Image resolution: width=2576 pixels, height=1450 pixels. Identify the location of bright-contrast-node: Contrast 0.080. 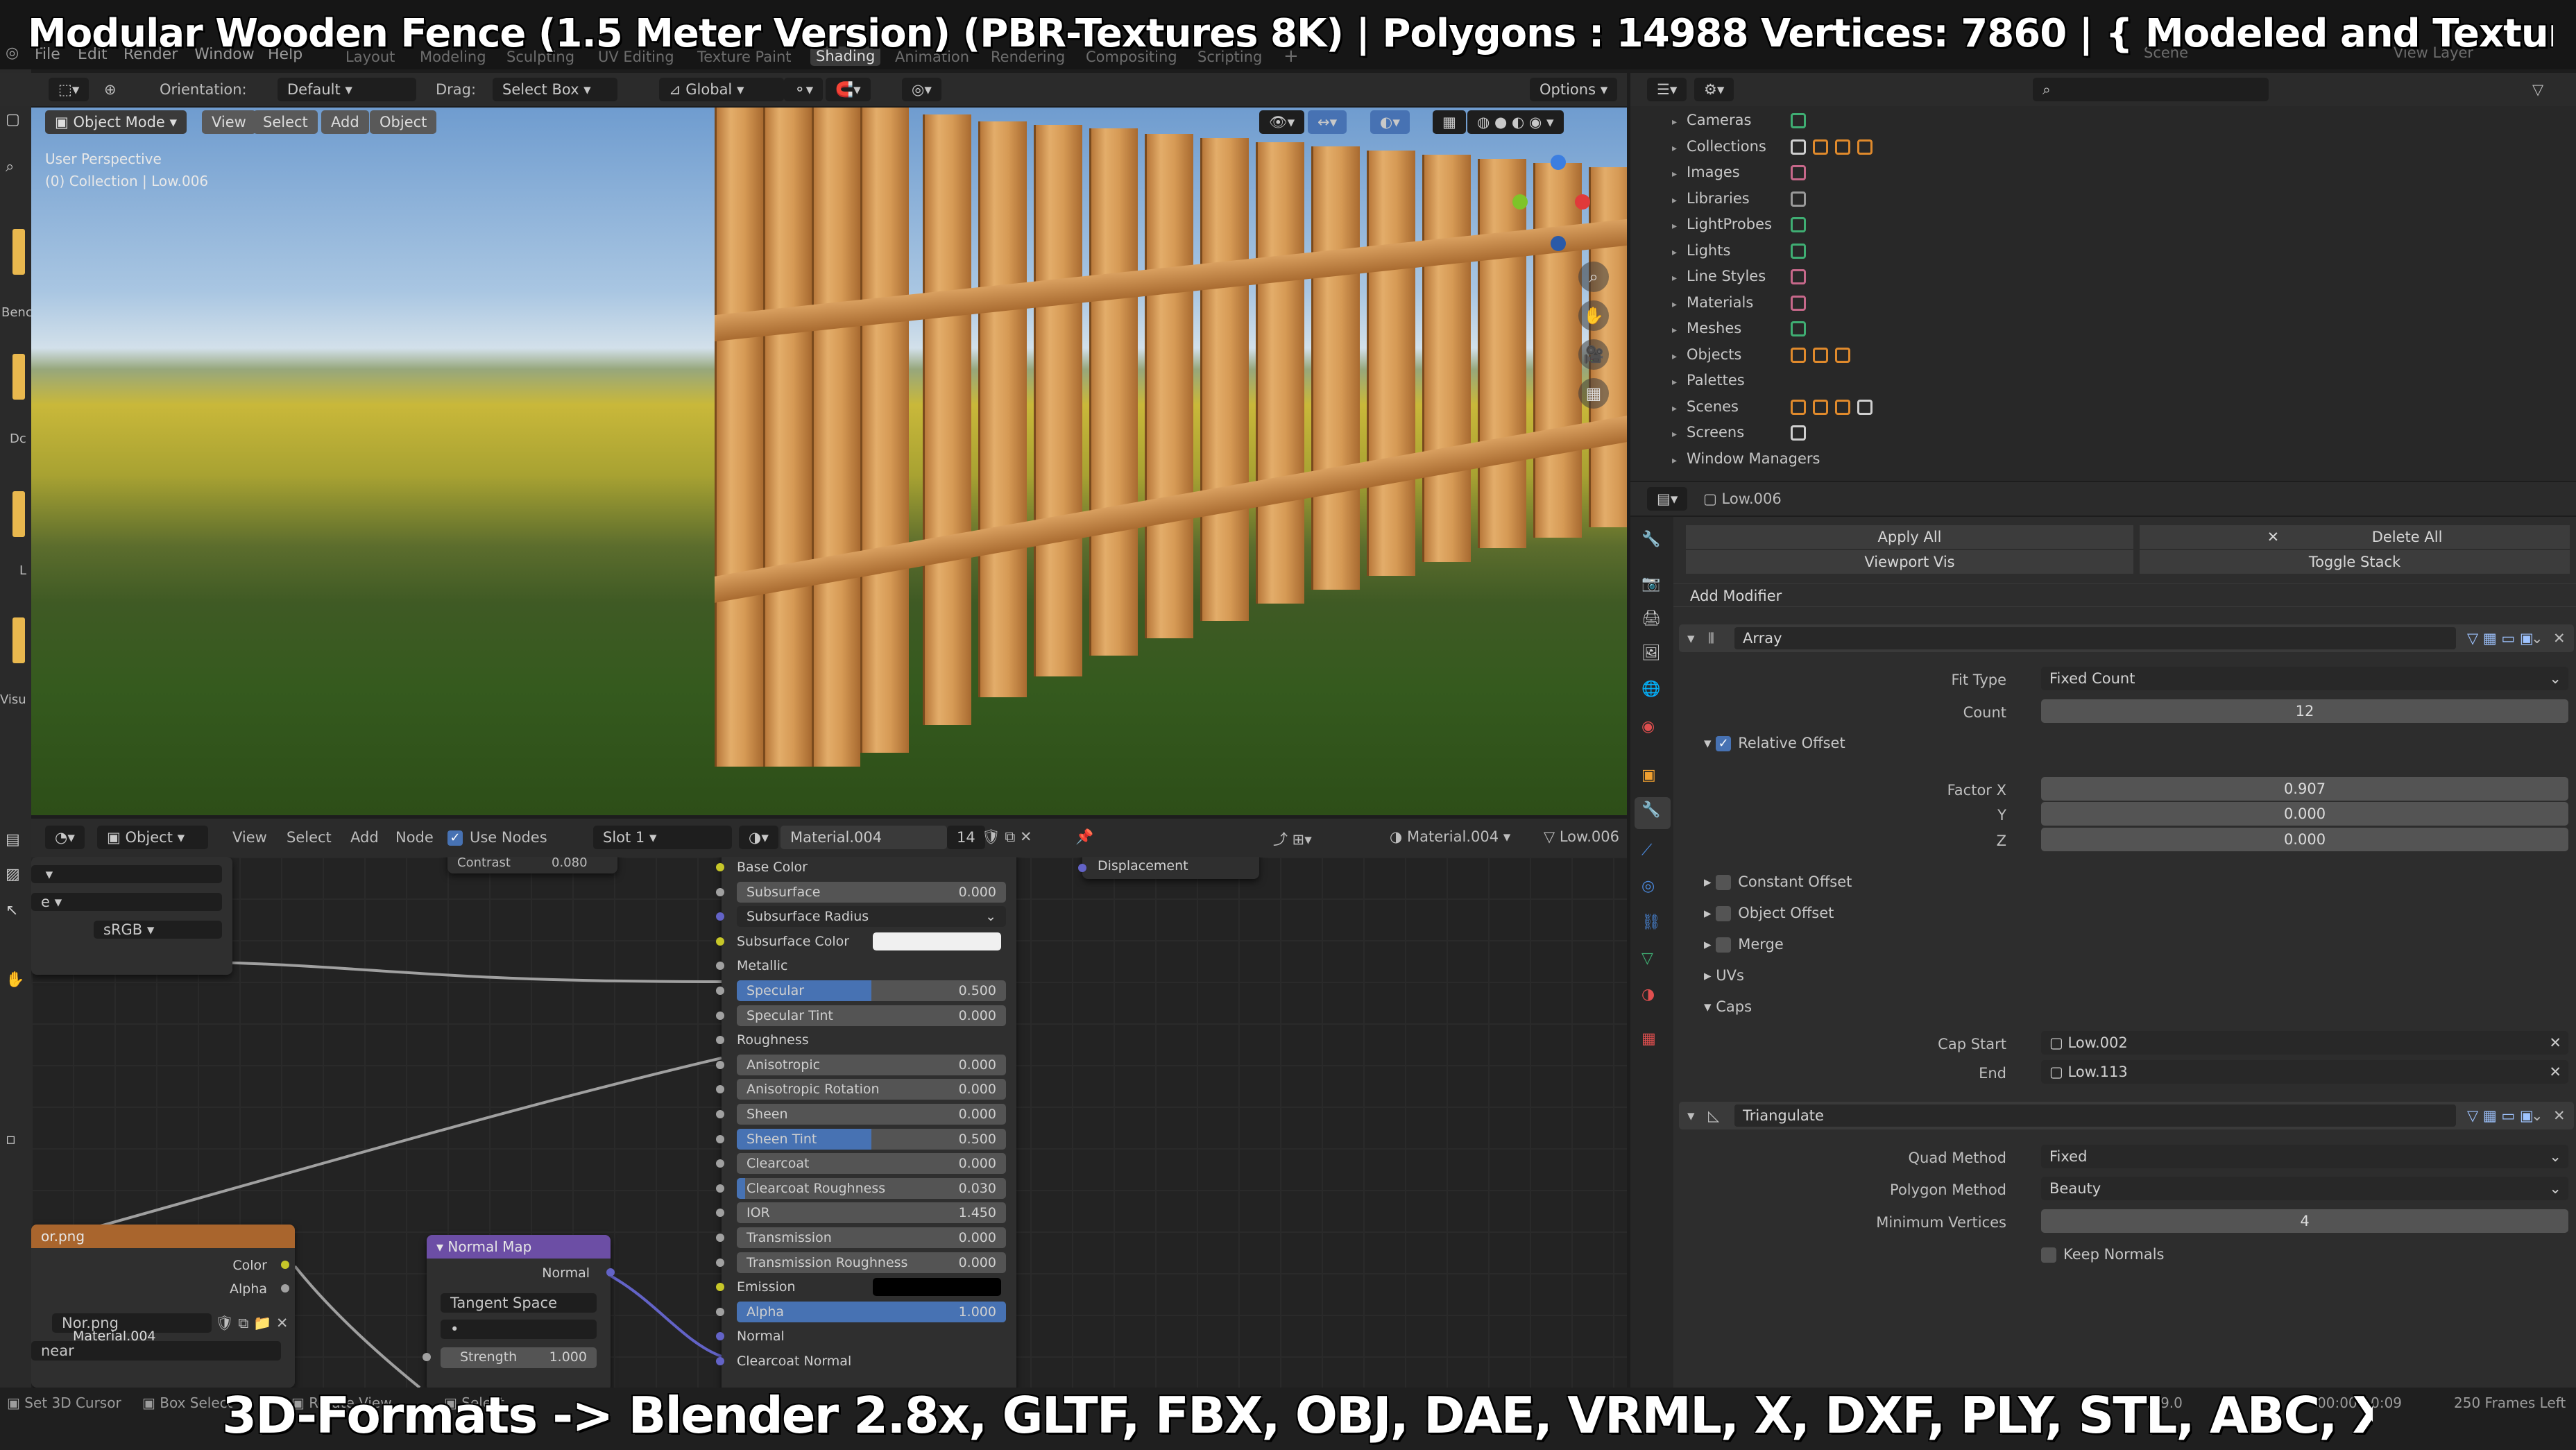
(532, 865).